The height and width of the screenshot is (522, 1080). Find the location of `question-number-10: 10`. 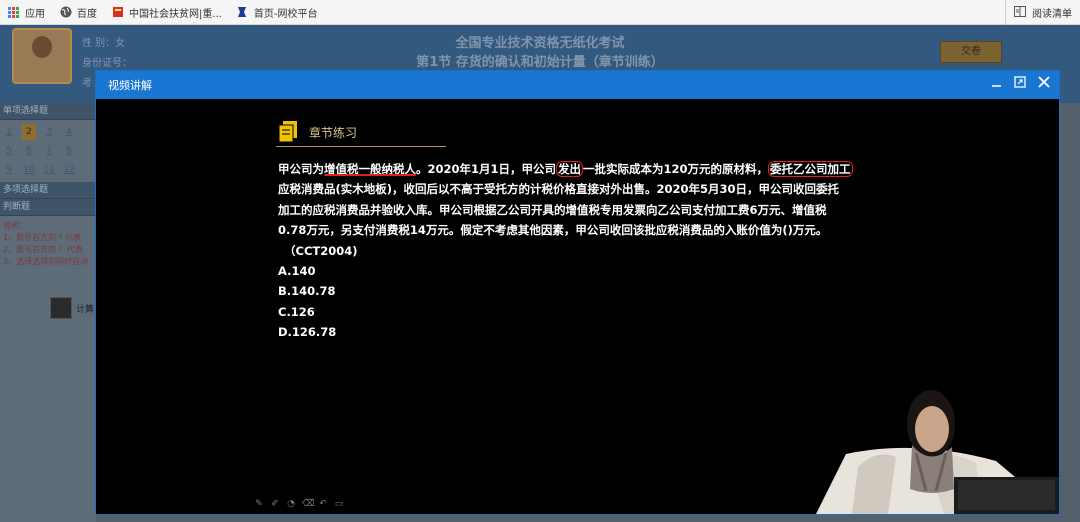

question-number-10: 10 is located at coordinates (29, 170).